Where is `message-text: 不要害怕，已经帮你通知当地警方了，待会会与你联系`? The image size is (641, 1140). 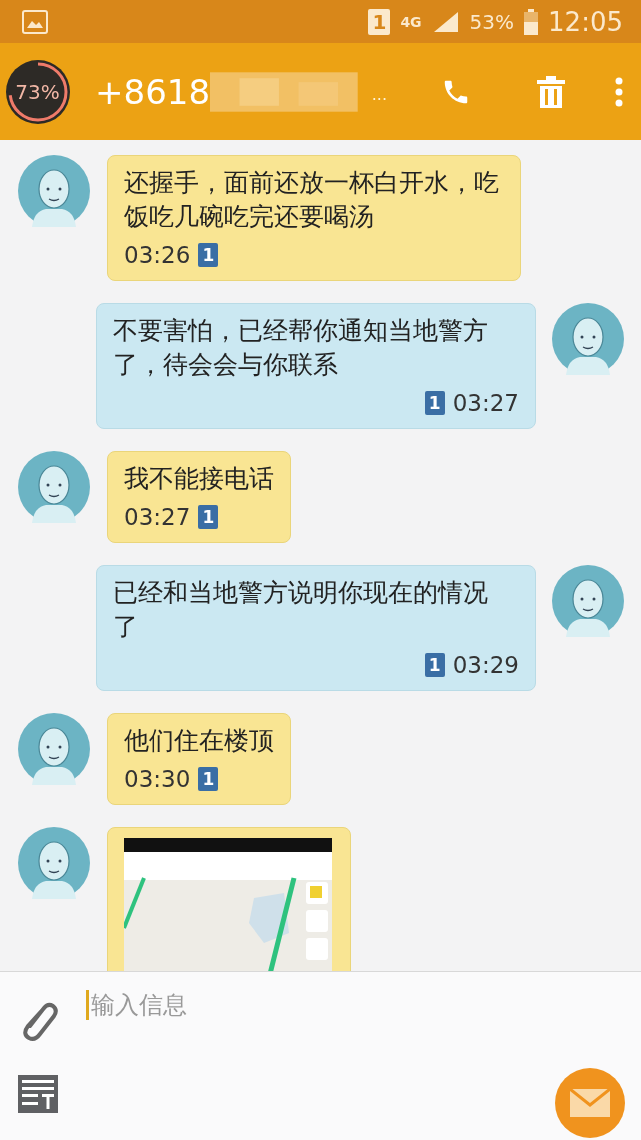 message-text: 不要害怕，已经帮你通知当地警方了，待会会与你联系 is located at coordinates (301, 347).